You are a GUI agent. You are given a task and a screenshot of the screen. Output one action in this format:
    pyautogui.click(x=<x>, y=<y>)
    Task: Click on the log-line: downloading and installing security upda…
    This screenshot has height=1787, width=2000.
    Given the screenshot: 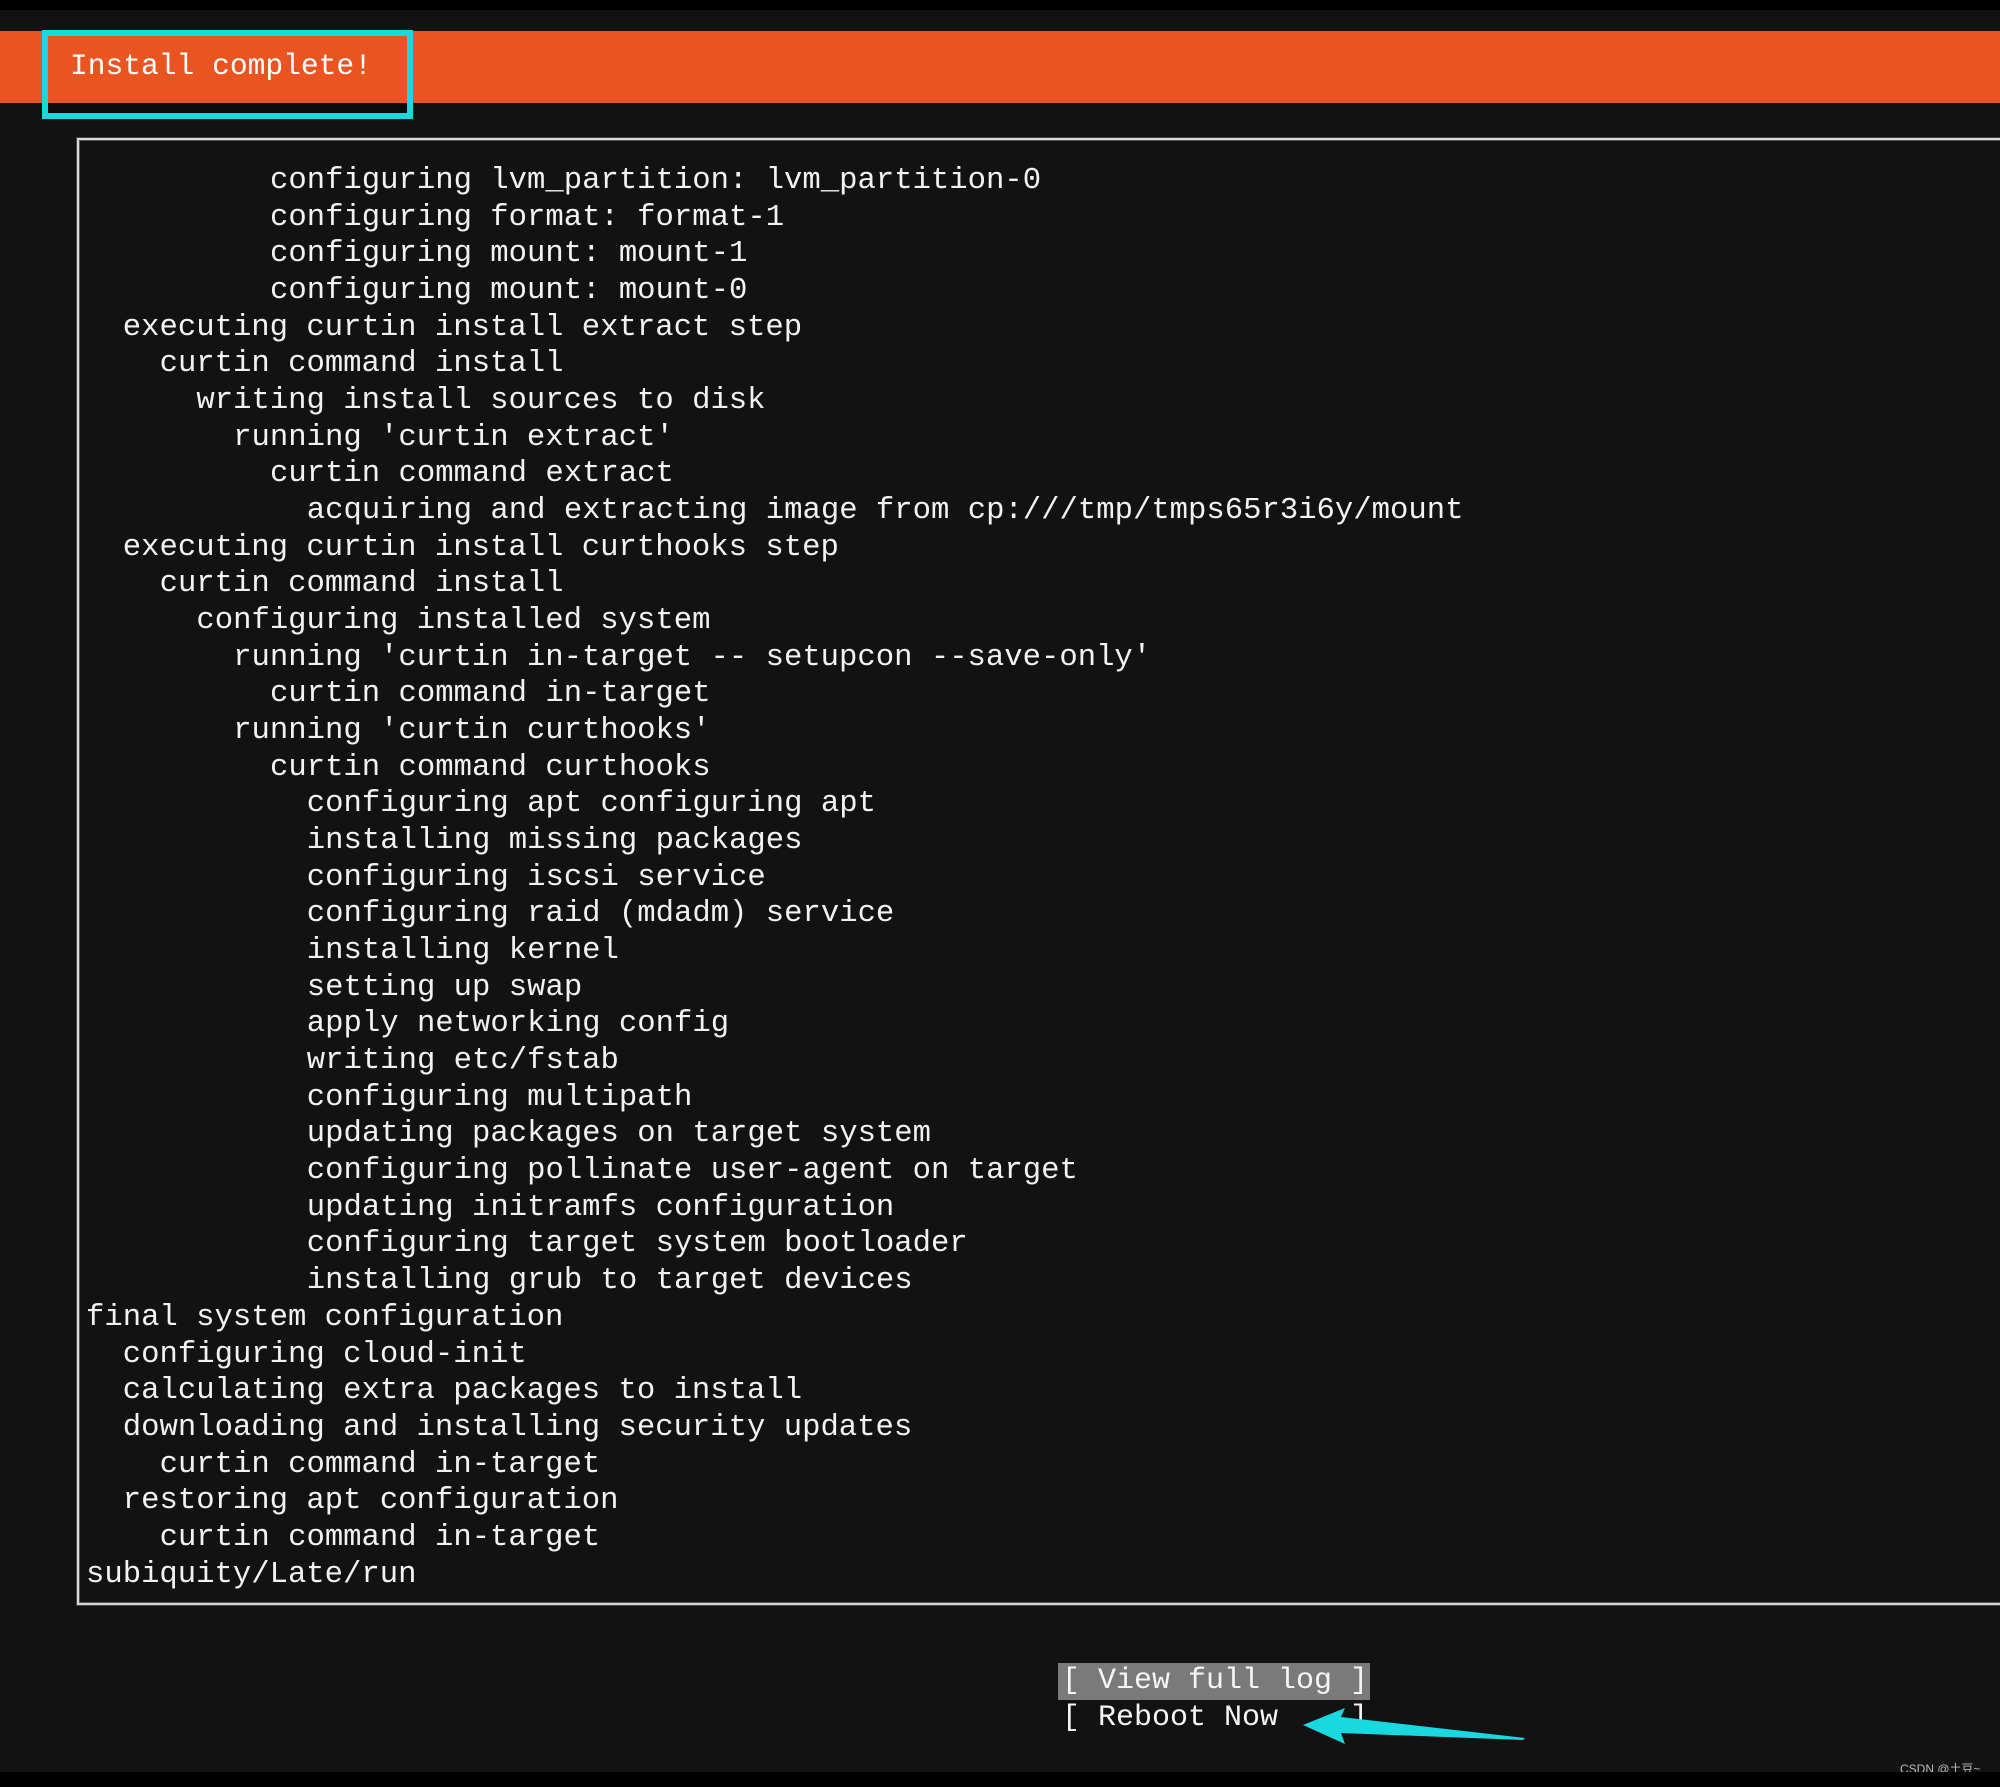 What is the action you would take?
    pyautogui.click(x=517, y=1427)
    